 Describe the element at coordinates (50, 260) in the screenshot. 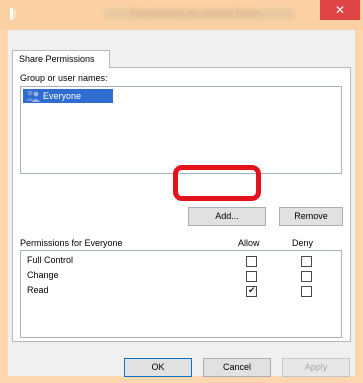

I see `permission-name: Full Control` at that location.